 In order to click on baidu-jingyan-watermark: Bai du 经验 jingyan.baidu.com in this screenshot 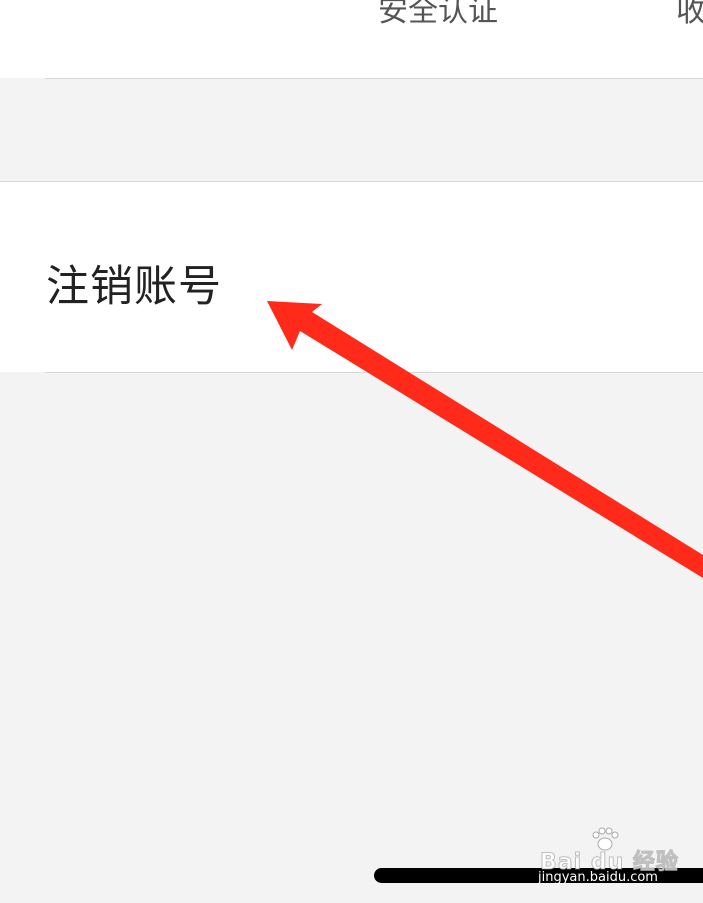, I will do `click(614, 857)`.